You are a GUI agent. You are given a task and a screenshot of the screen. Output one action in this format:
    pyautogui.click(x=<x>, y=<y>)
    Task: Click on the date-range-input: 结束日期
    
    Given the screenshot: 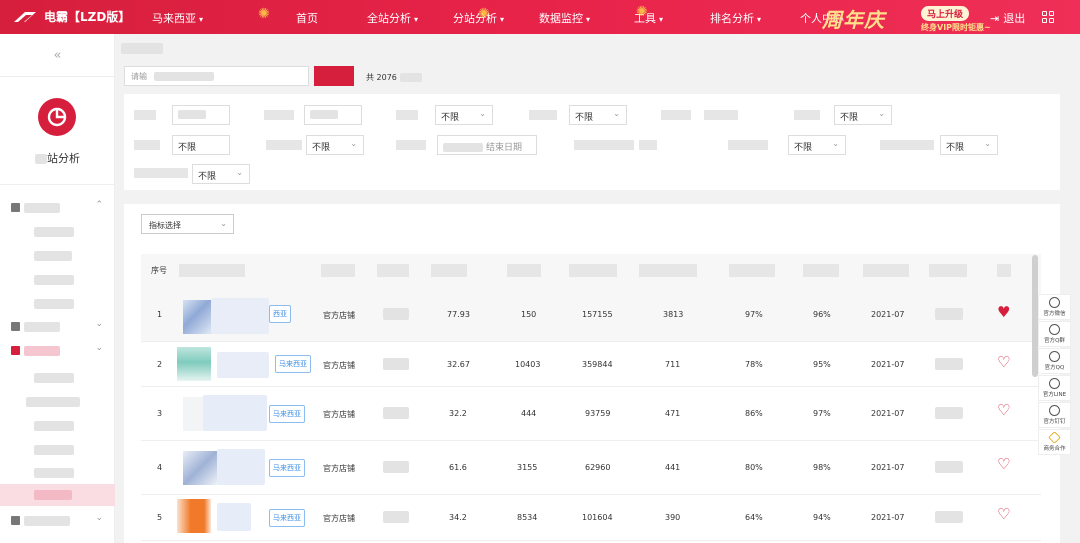 What is the action you would take?
    pyautogui.click(x=487, y=145)
    